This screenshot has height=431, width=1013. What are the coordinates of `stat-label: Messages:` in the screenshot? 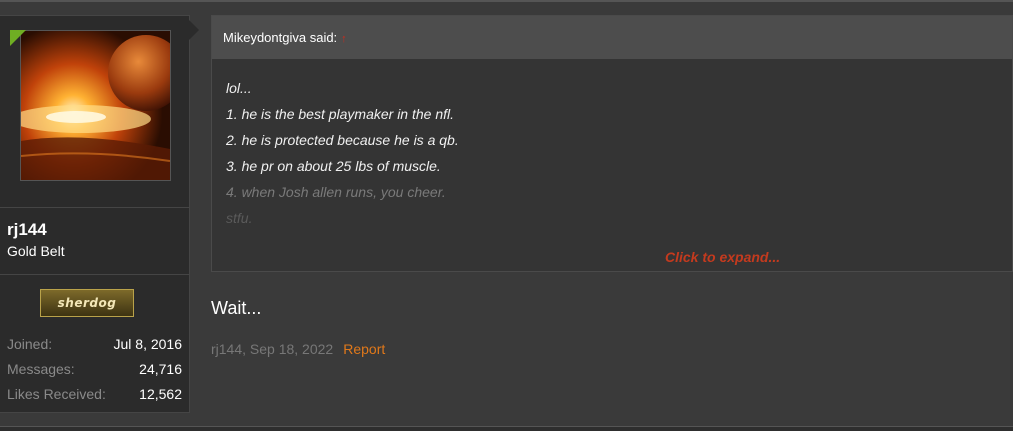 It's located at (41, 369).